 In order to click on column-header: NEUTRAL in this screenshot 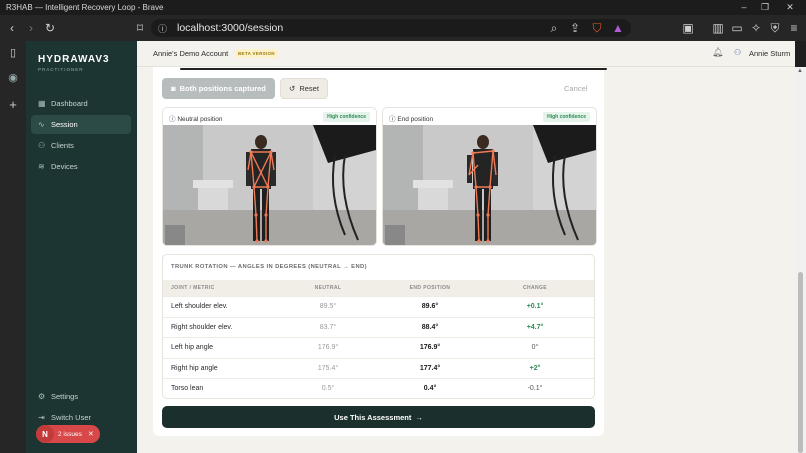, I will do `click(328, 288)`.